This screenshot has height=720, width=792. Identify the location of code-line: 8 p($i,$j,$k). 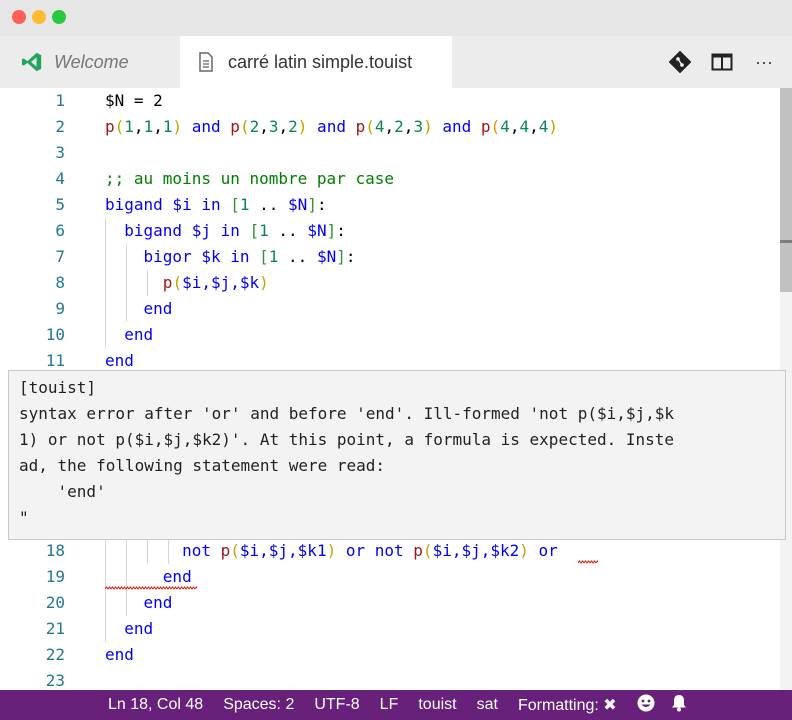
(390, 283).